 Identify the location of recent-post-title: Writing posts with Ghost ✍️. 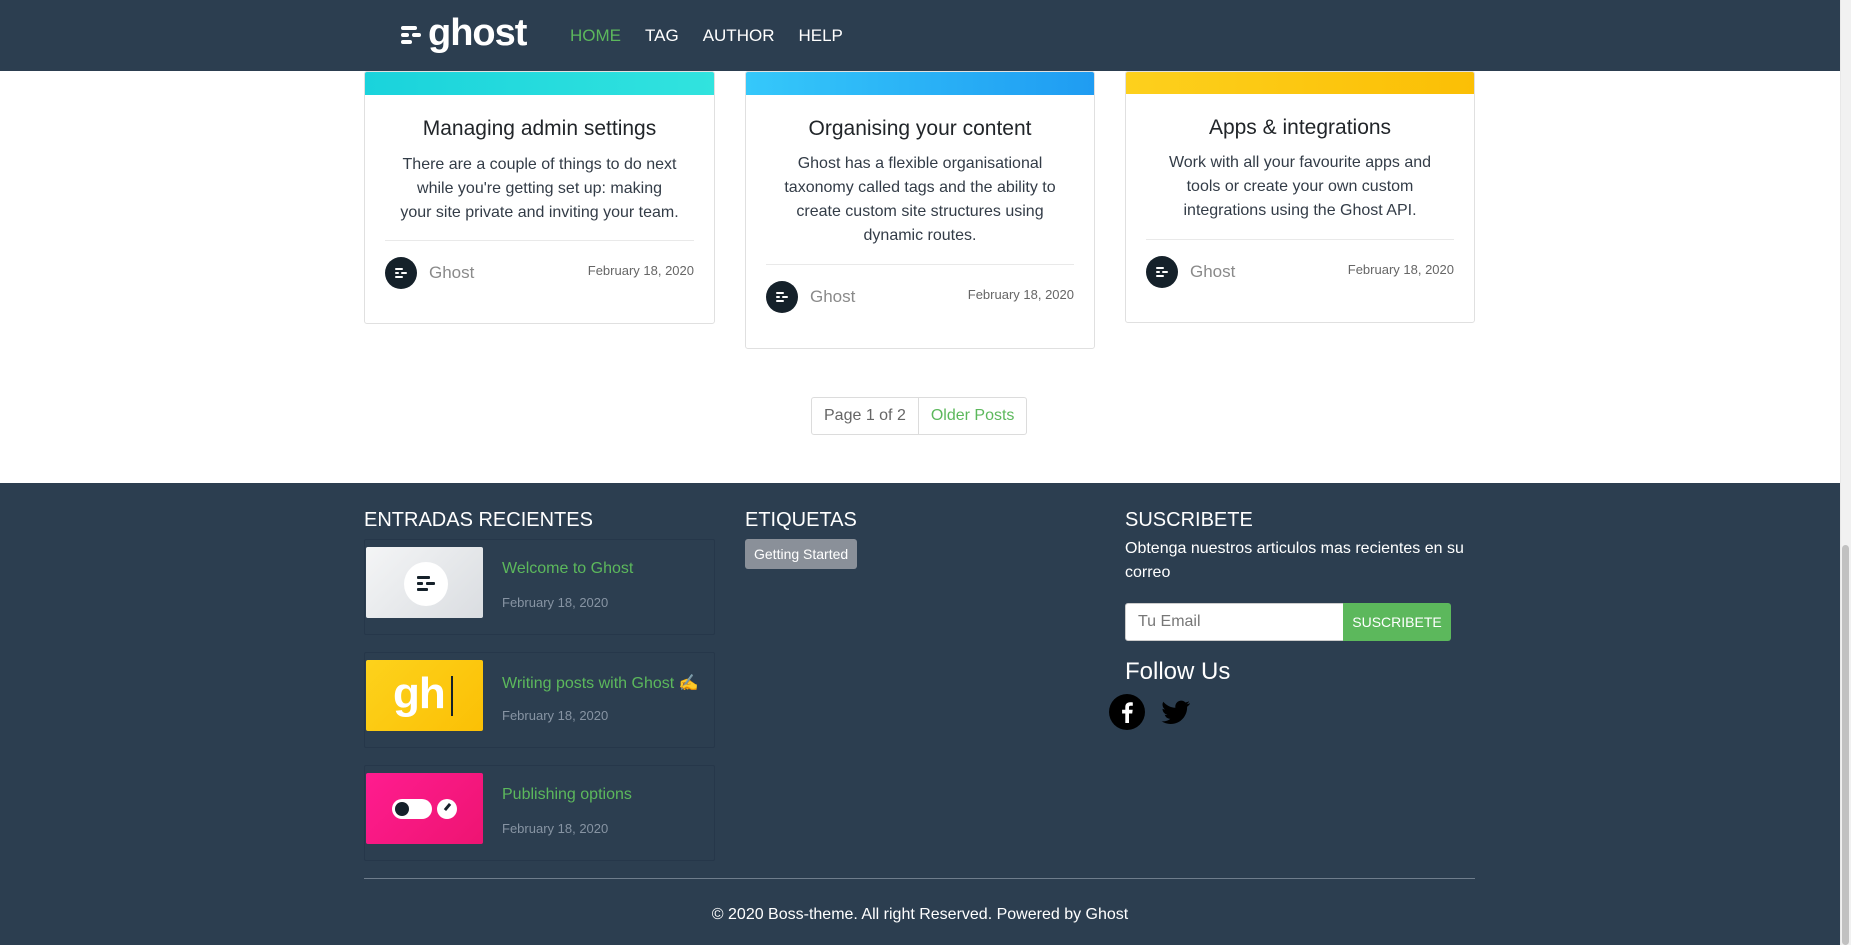
(600, 683).